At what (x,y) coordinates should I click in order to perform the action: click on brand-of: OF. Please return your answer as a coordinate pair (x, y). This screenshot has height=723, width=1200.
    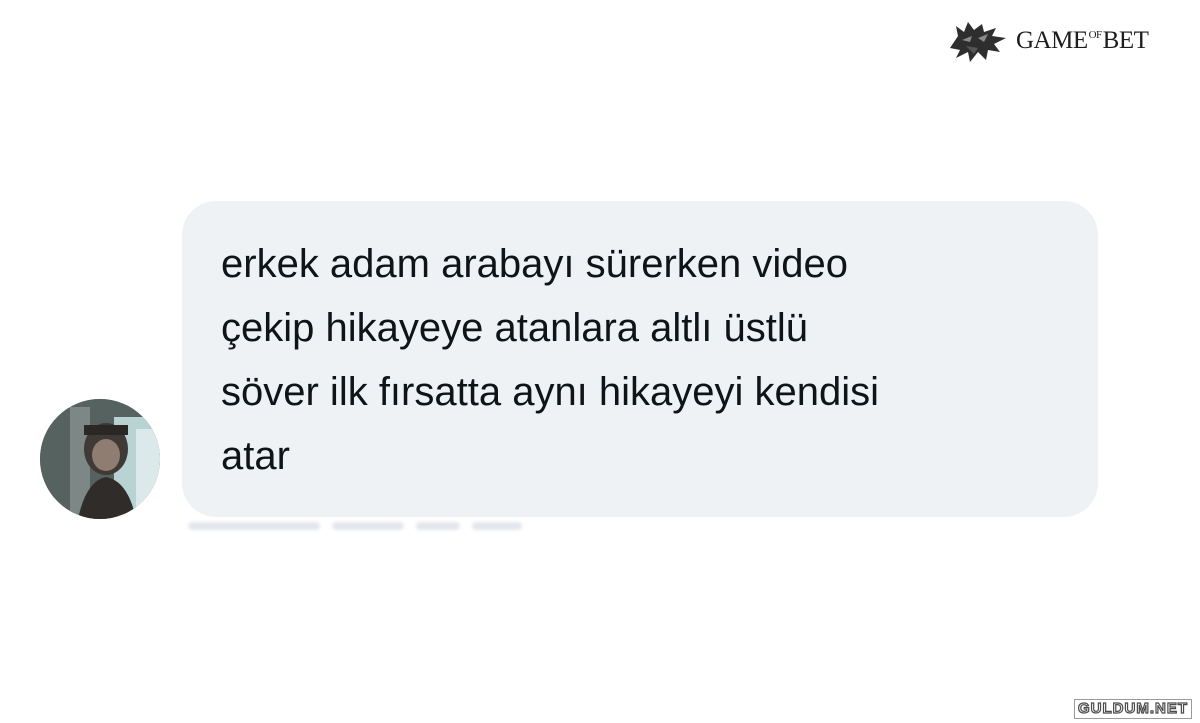
    Looking at the image, I should click on (1095, 35).